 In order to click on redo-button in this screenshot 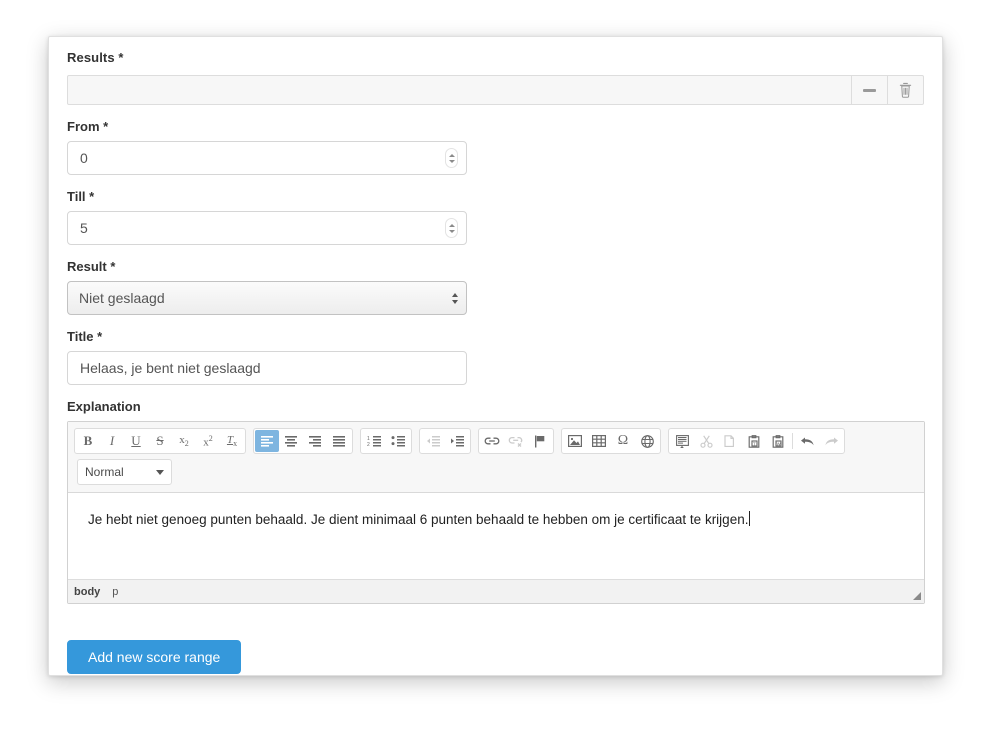, I will do `click(831, 441)`.